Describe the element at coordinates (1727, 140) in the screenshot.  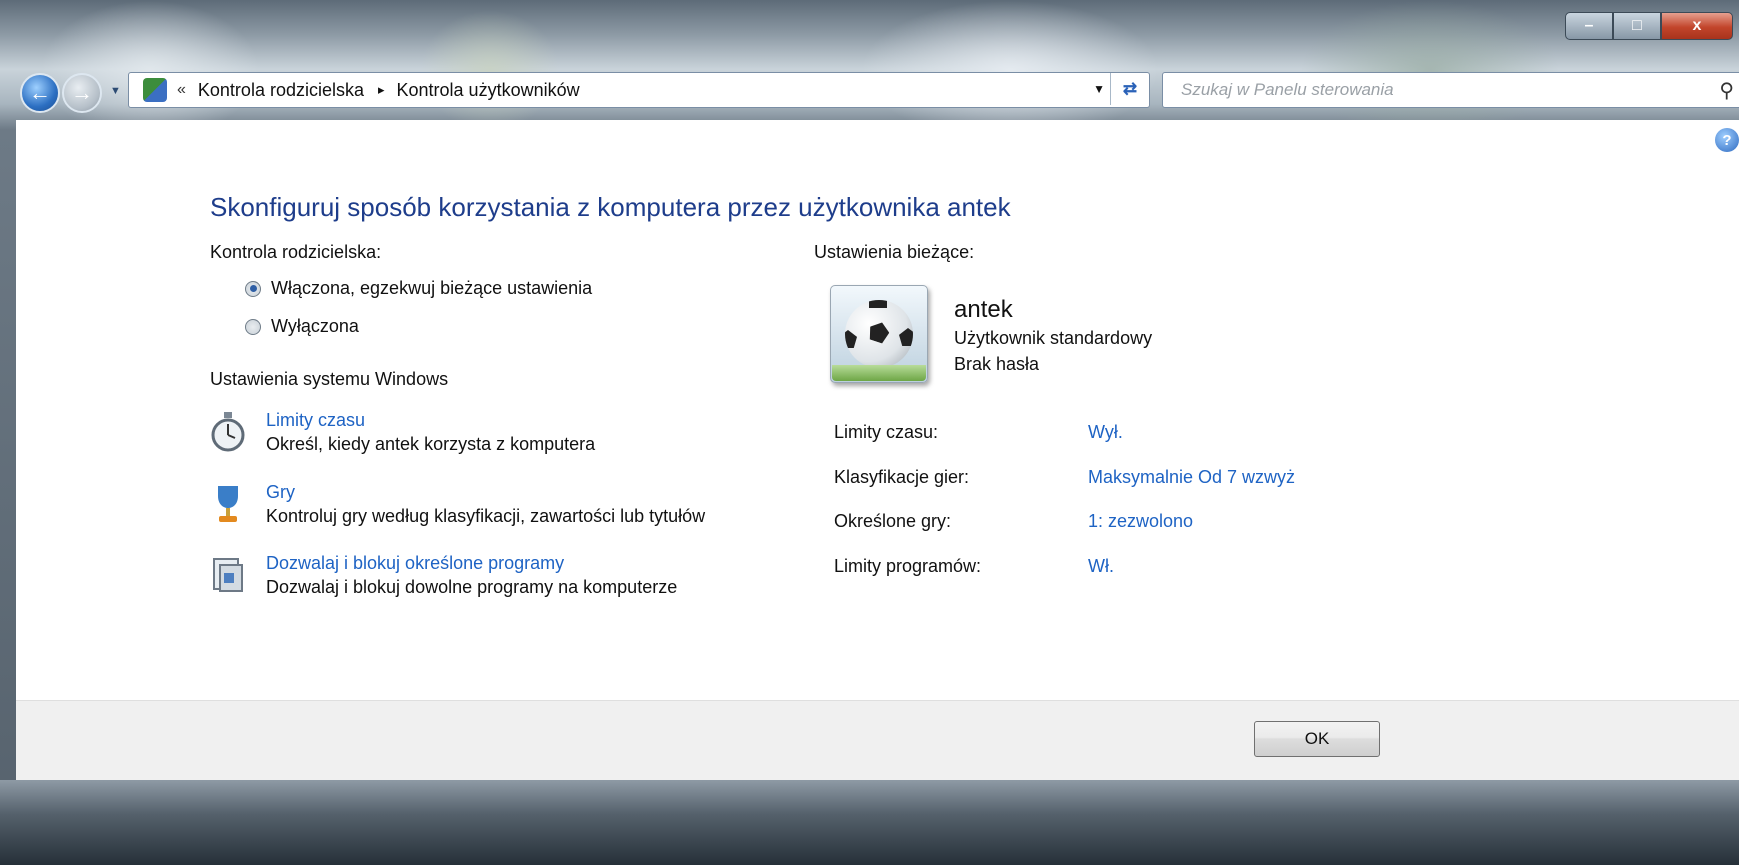
I see `help-icon: ?` at that location.